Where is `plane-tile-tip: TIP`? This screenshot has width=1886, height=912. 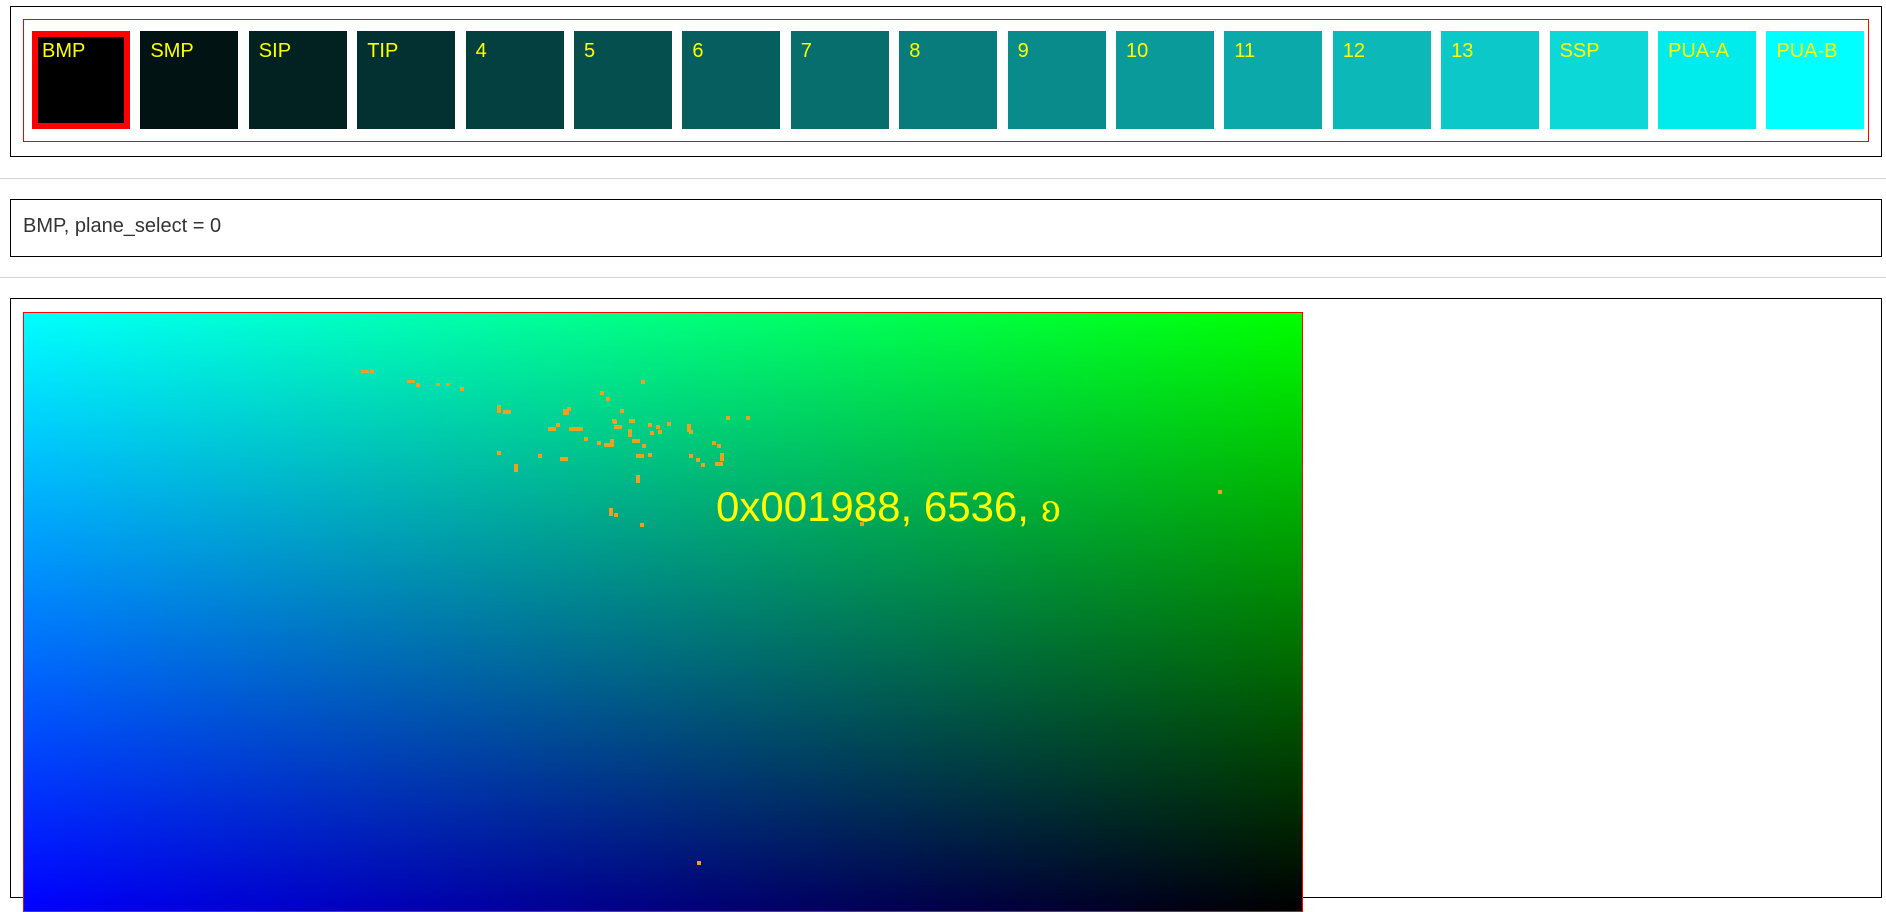 plane-tile-tip: TIP is located at coordinates (406, 80).